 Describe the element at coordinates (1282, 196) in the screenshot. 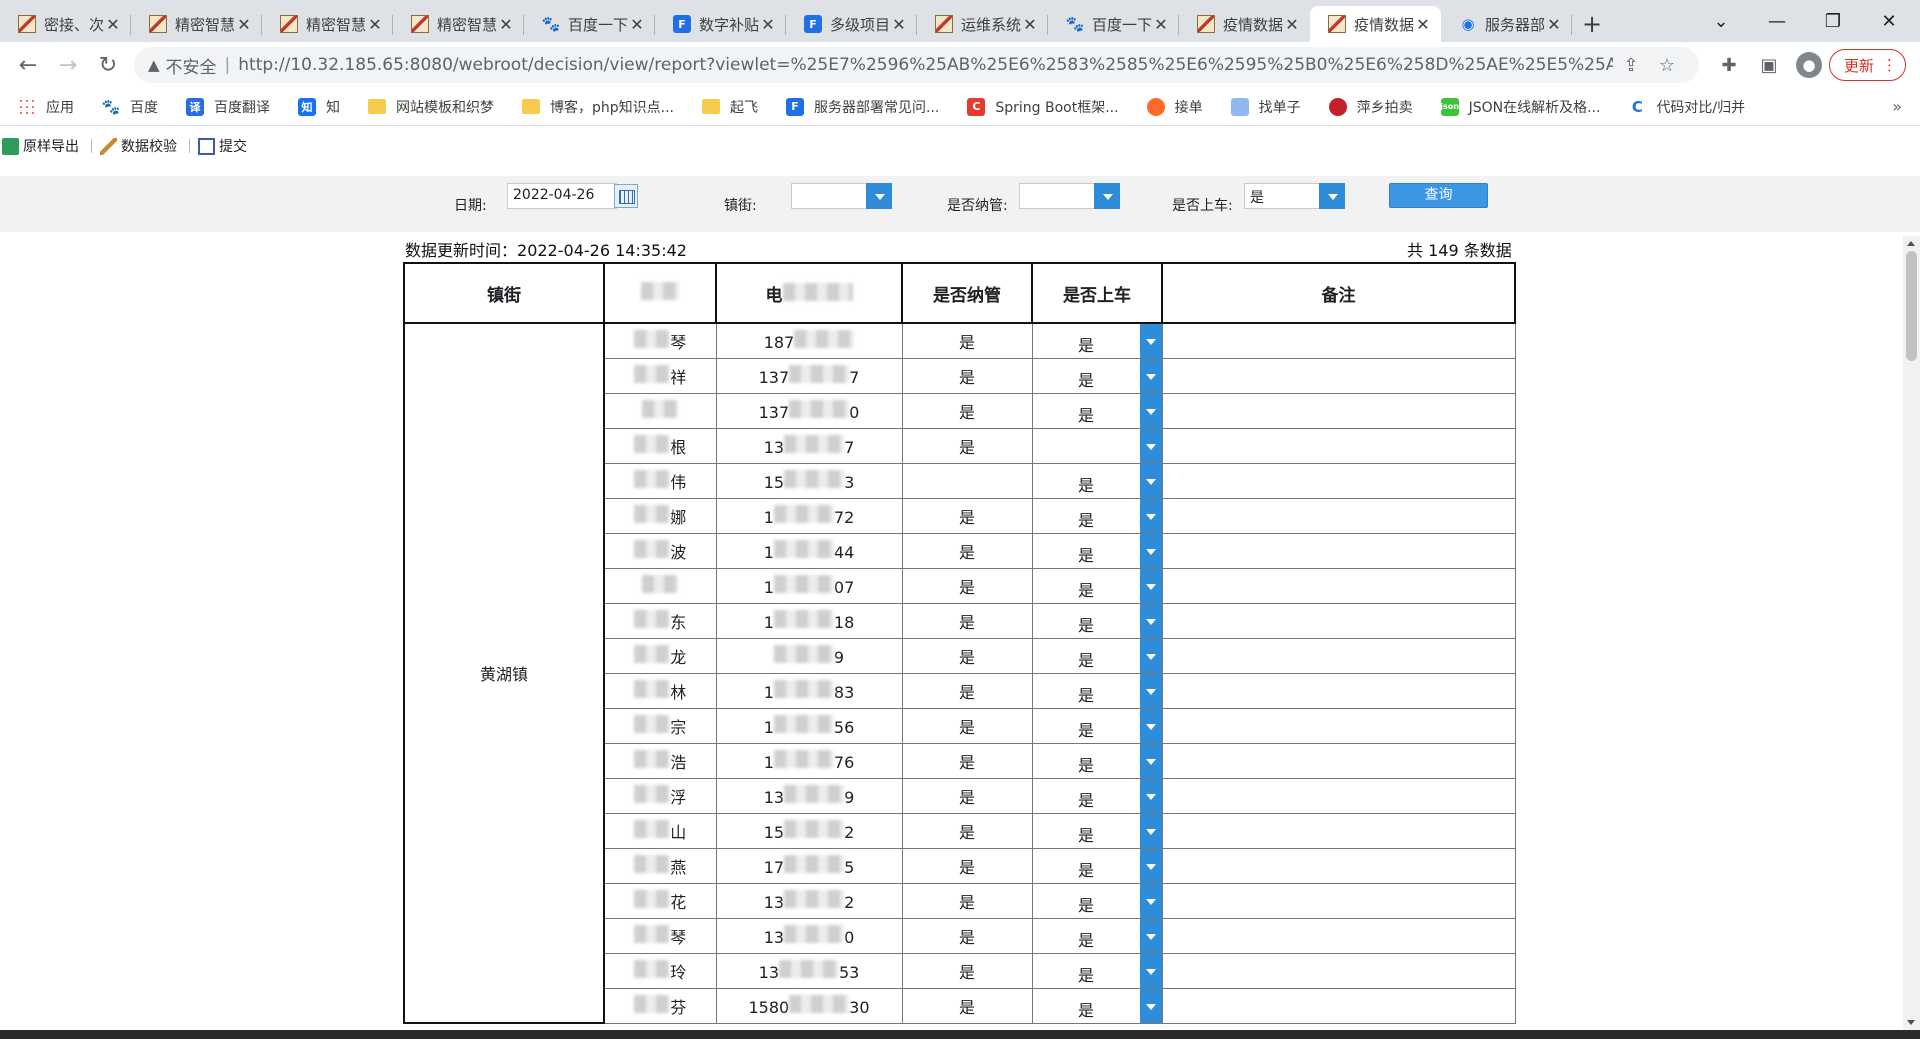

I see `boarded-select: 是` at that location.